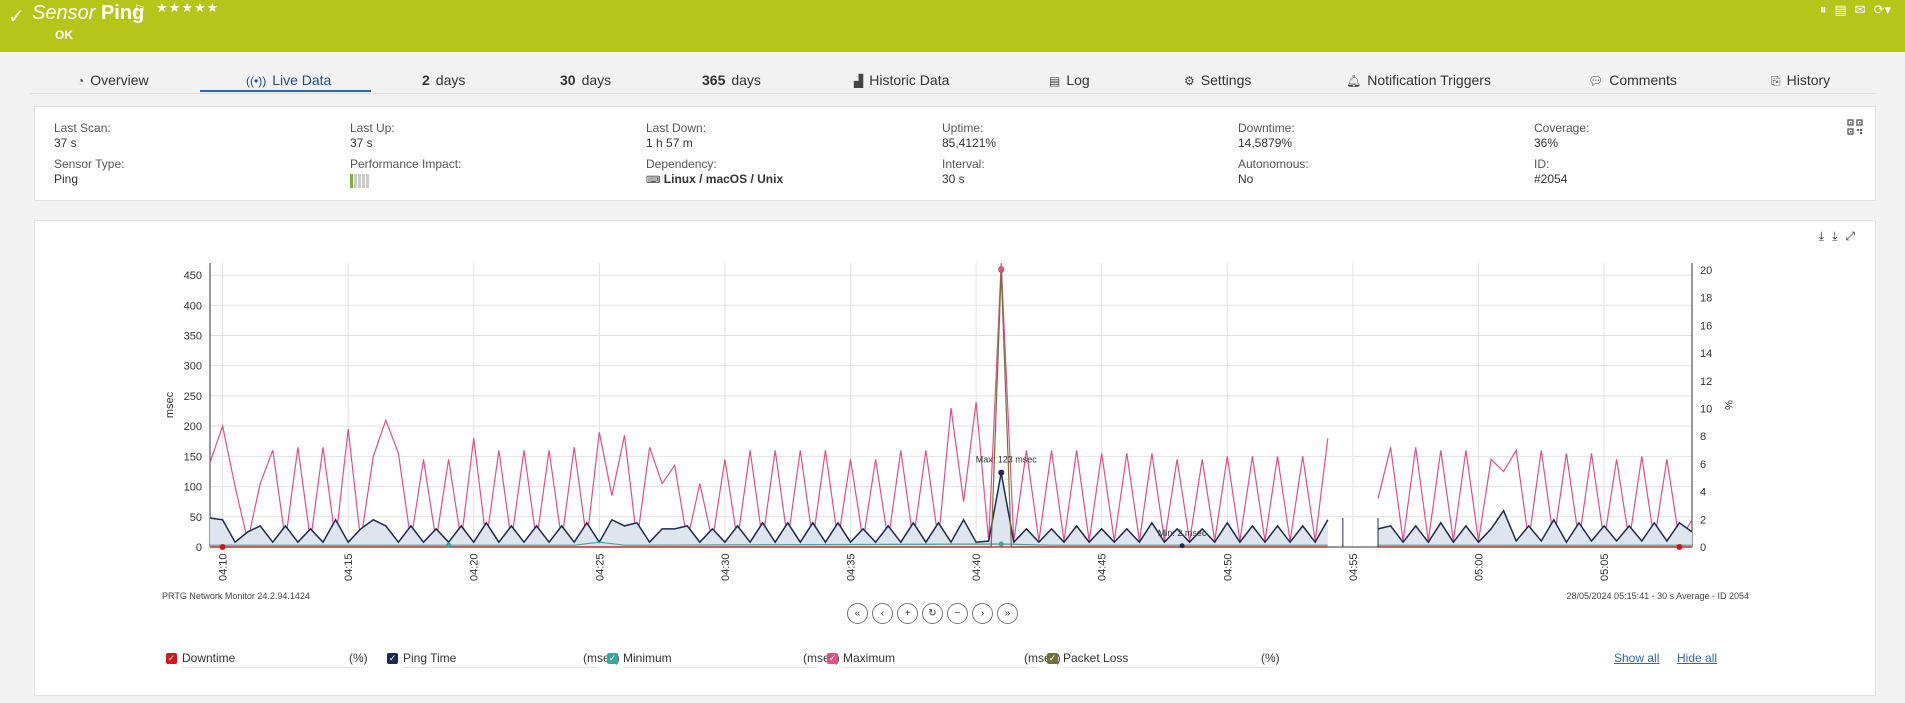 This screenshot has width=1905, height=703. I want to click on downtime-end-point, so click(1679, 547).